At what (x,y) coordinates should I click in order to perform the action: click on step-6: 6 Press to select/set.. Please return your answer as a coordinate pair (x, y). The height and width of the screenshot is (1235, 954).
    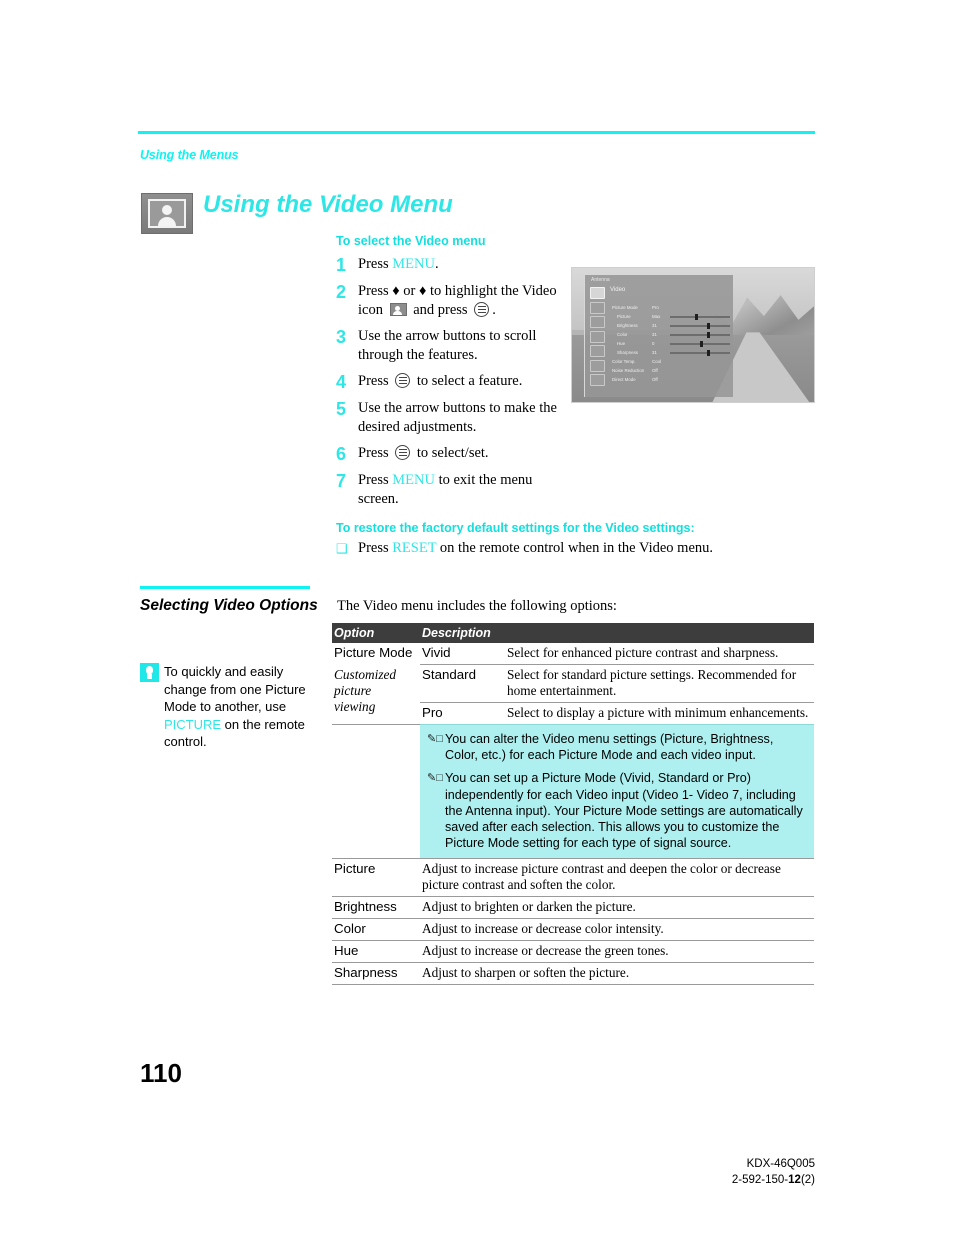
    Looking at the image, I should click on (453, 454).